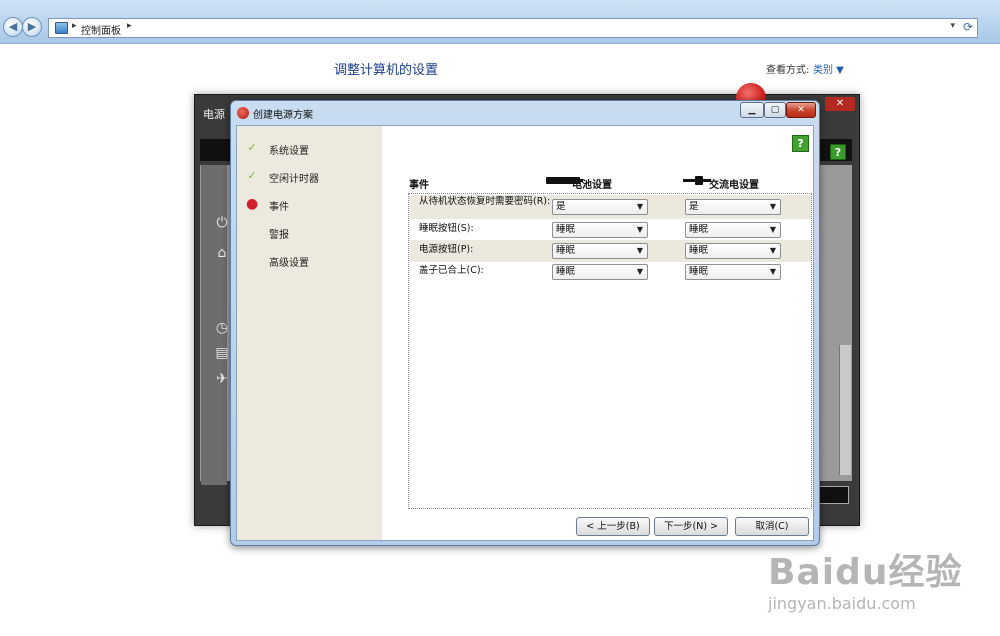 This screenshot has height=636, width=1000. I want to click on baidu-watermark-logo: Baidu经验, so click(865, 572).